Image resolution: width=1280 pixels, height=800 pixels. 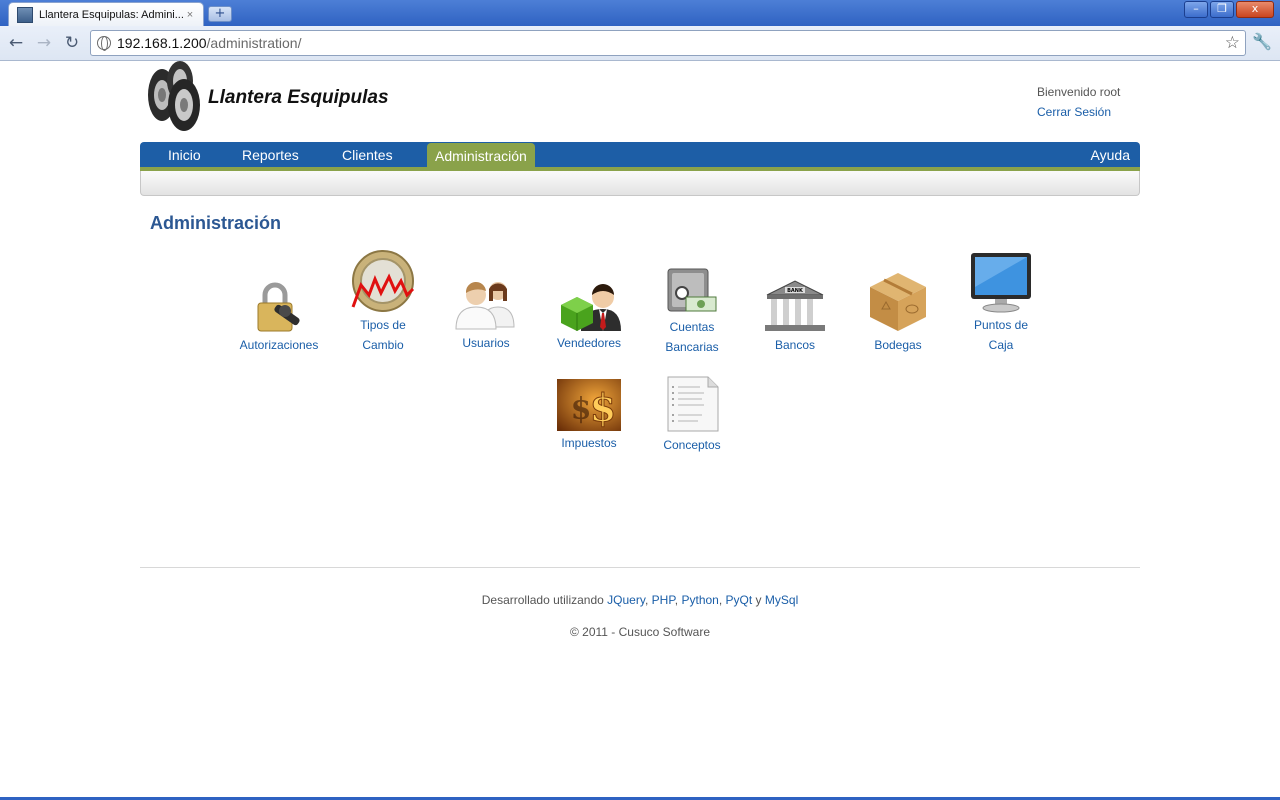 I want to click on autorizaciones-label: Autorizaciones, so click(x=279, y=345).